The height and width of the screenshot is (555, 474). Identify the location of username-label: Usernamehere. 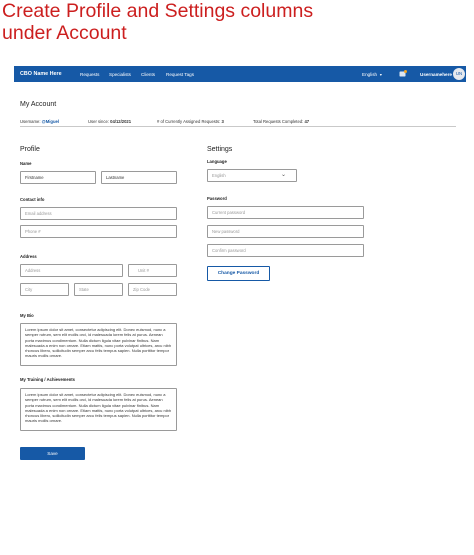
(436, 74).